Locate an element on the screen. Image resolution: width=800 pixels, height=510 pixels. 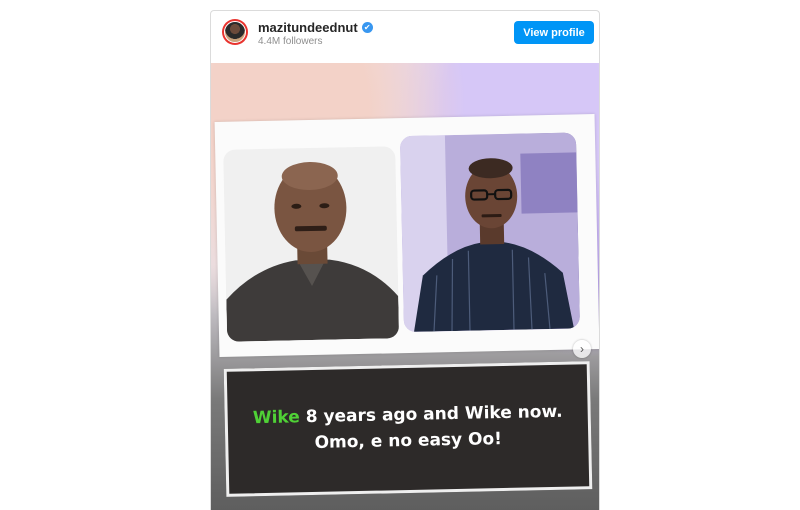
caption-line1: 8 years ago and Wike now. is located at coordinates (431, 414).